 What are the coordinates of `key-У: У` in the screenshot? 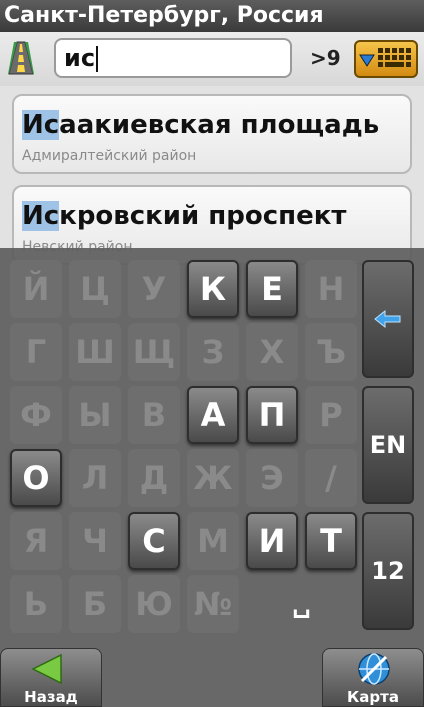 It's located at (154, 289).